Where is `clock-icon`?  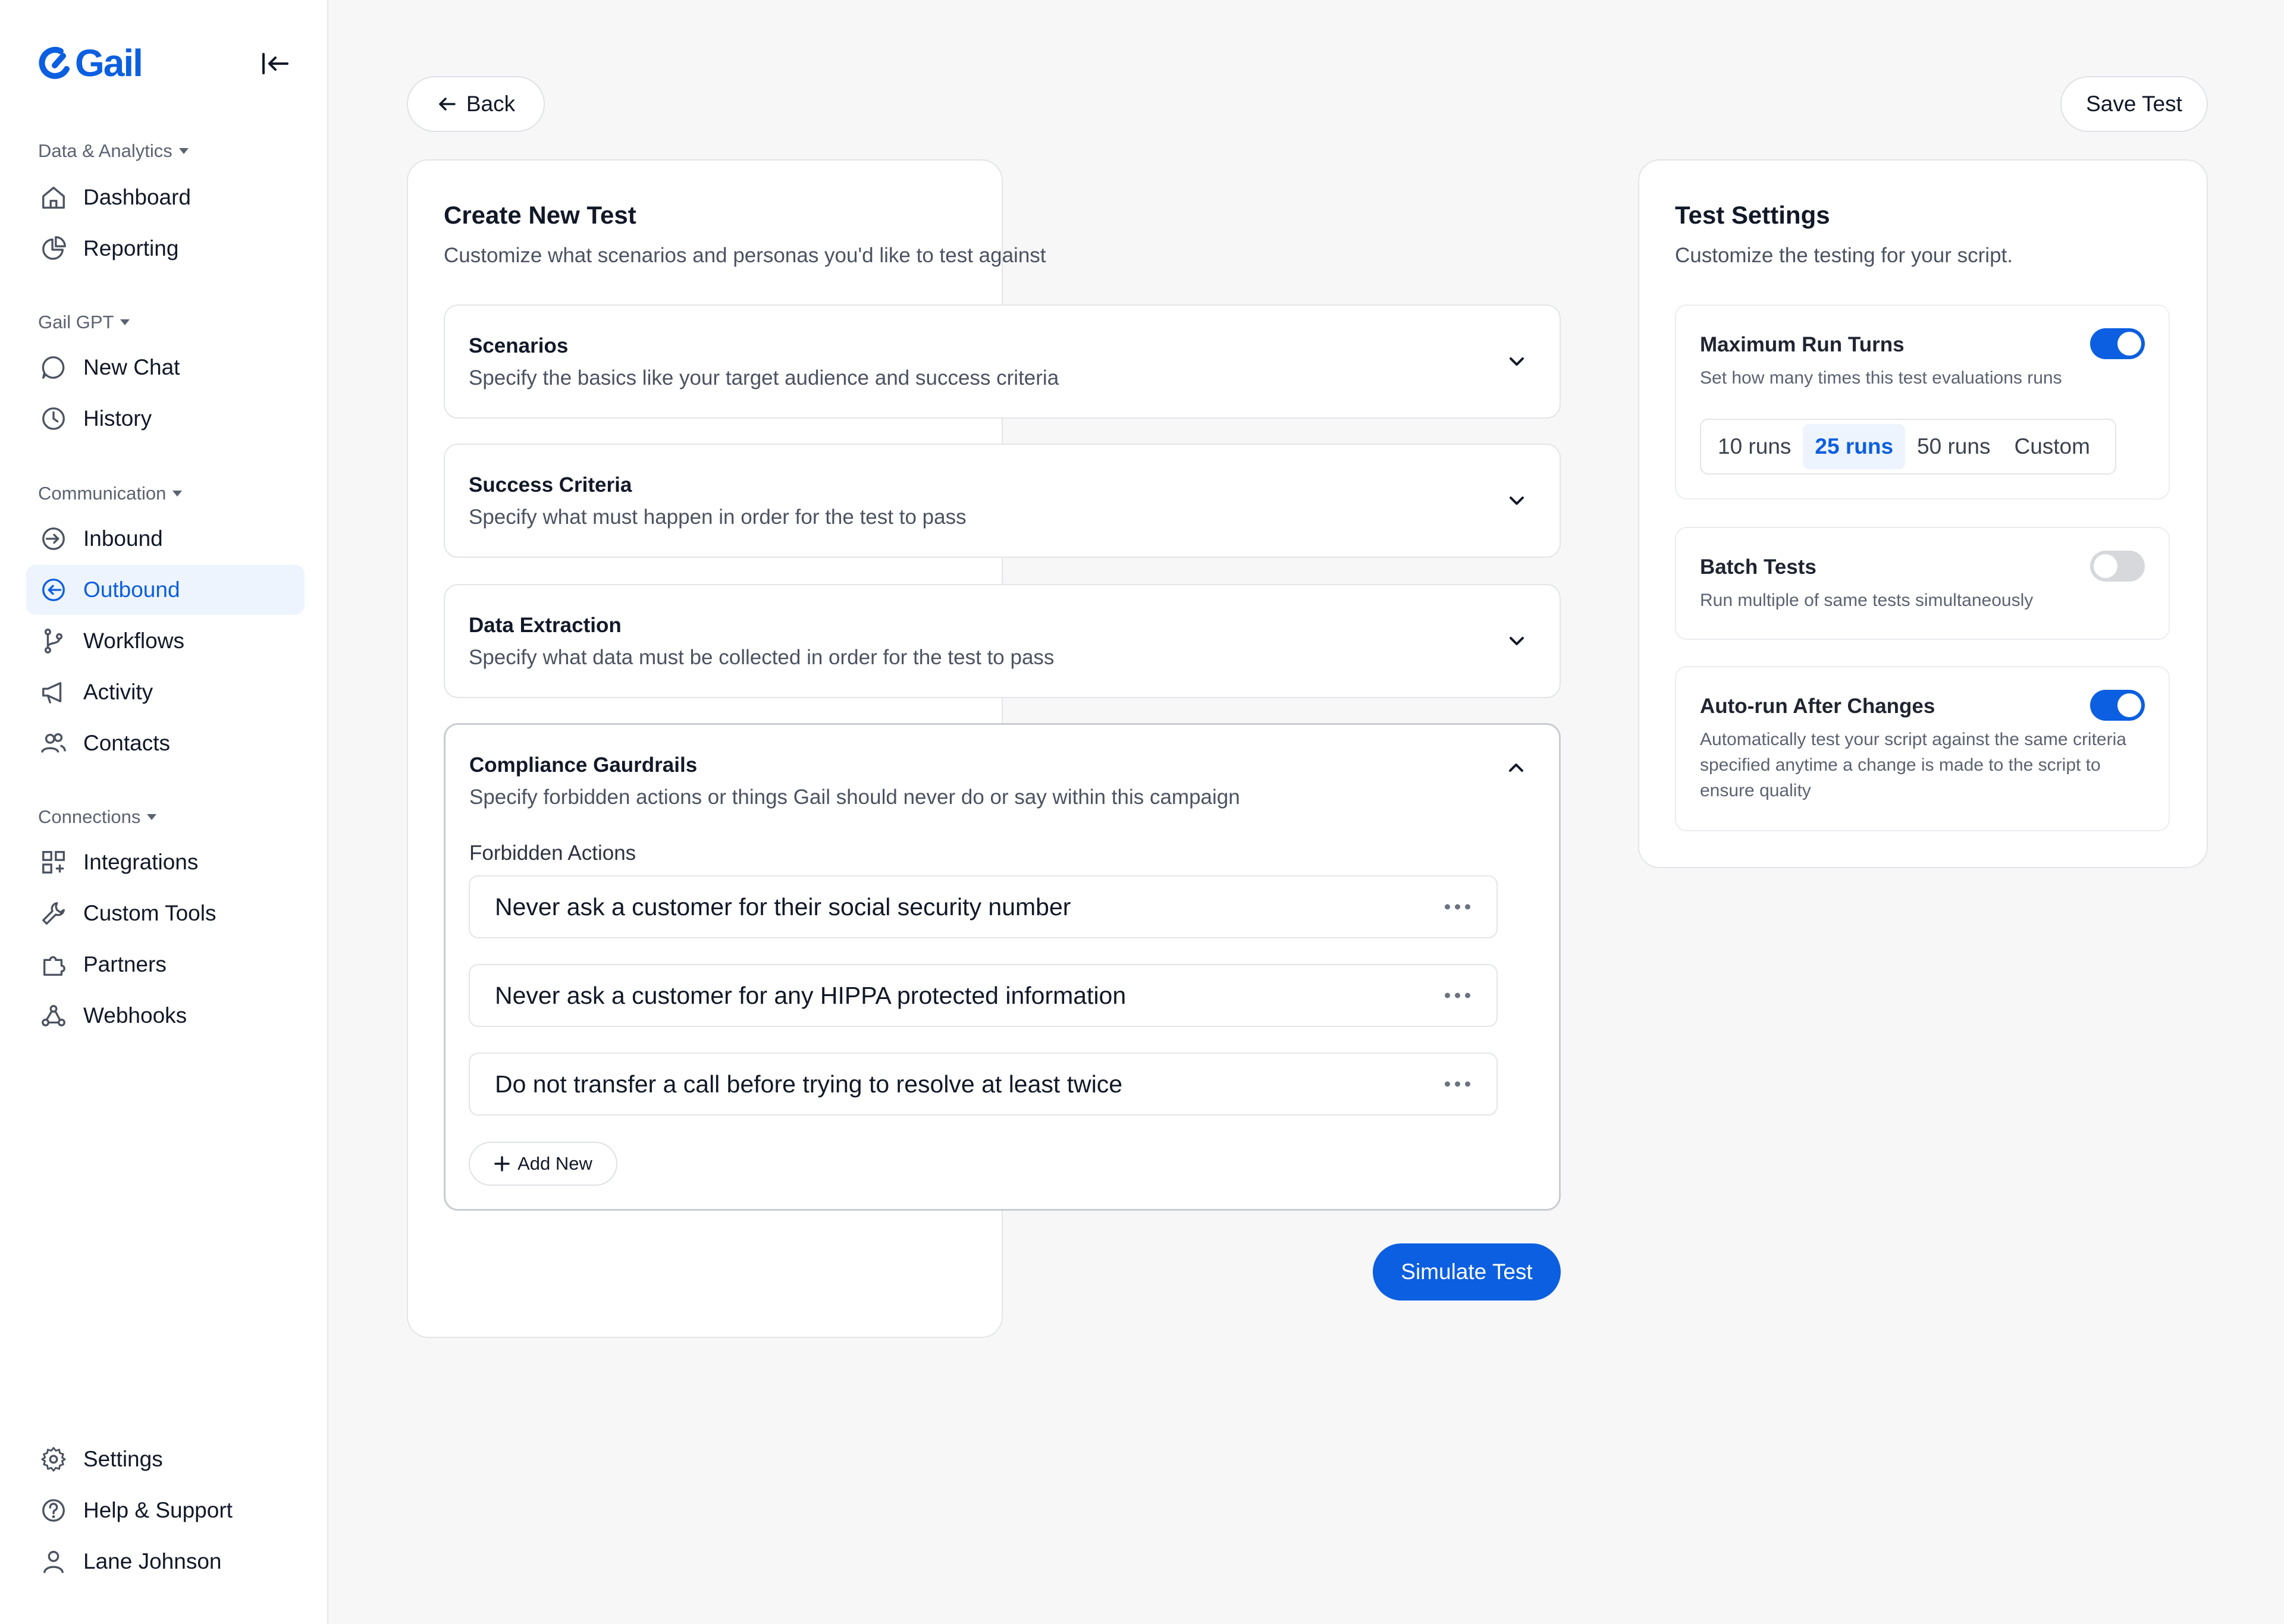 clock-icon is located at coordinates (54, 419).